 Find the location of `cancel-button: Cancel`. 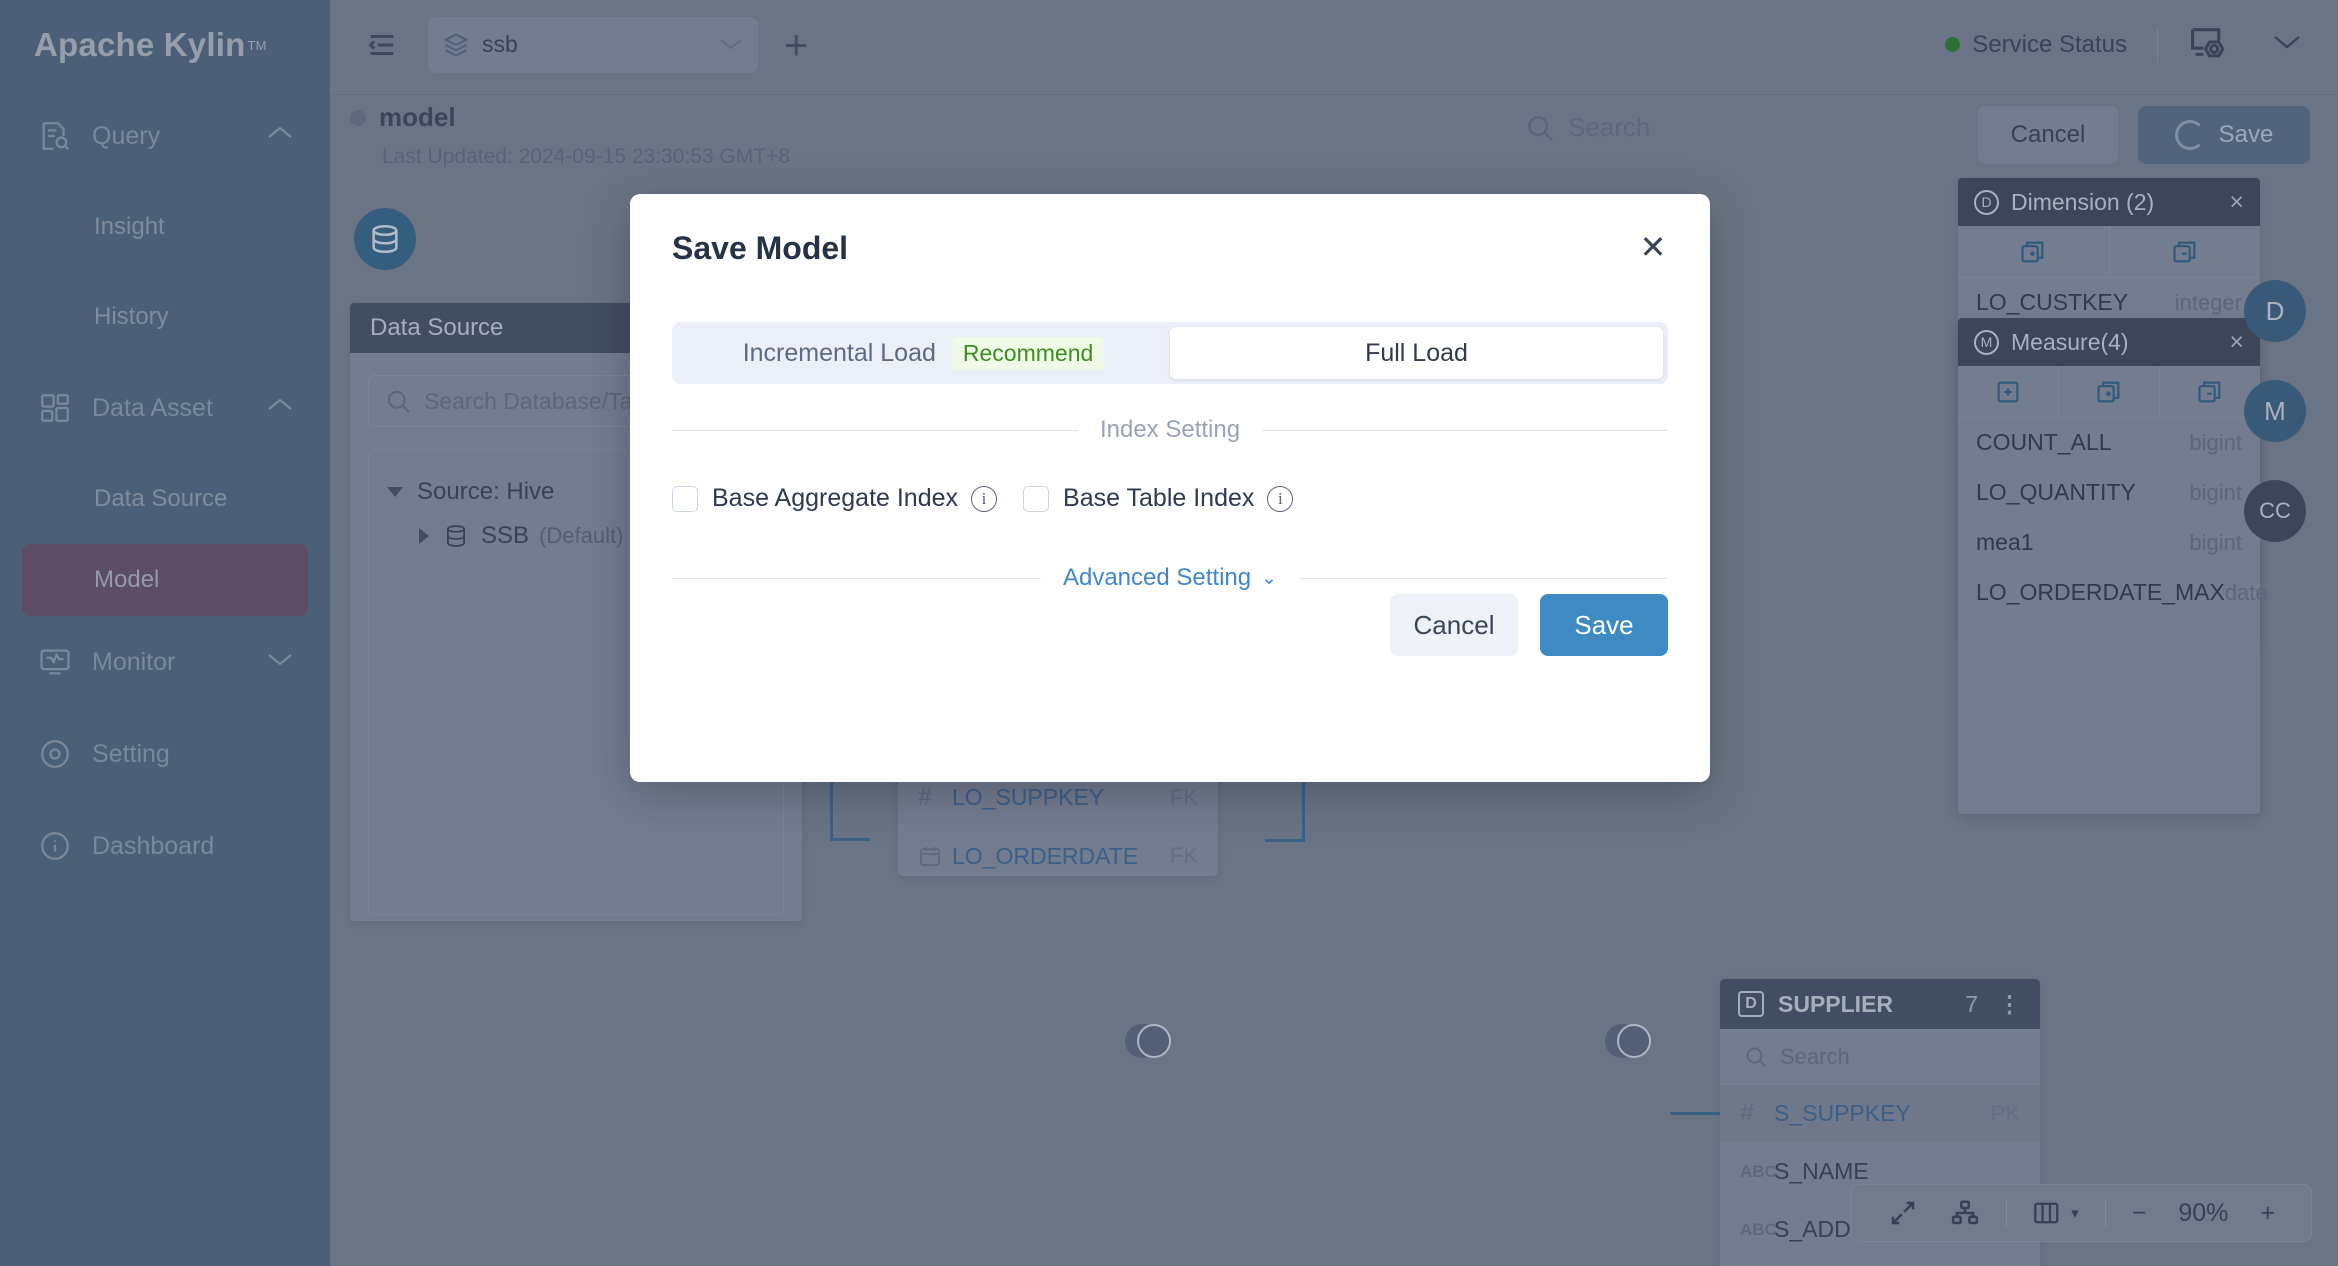

cancel-button: Cancel is located at coordinates (1454, 625).